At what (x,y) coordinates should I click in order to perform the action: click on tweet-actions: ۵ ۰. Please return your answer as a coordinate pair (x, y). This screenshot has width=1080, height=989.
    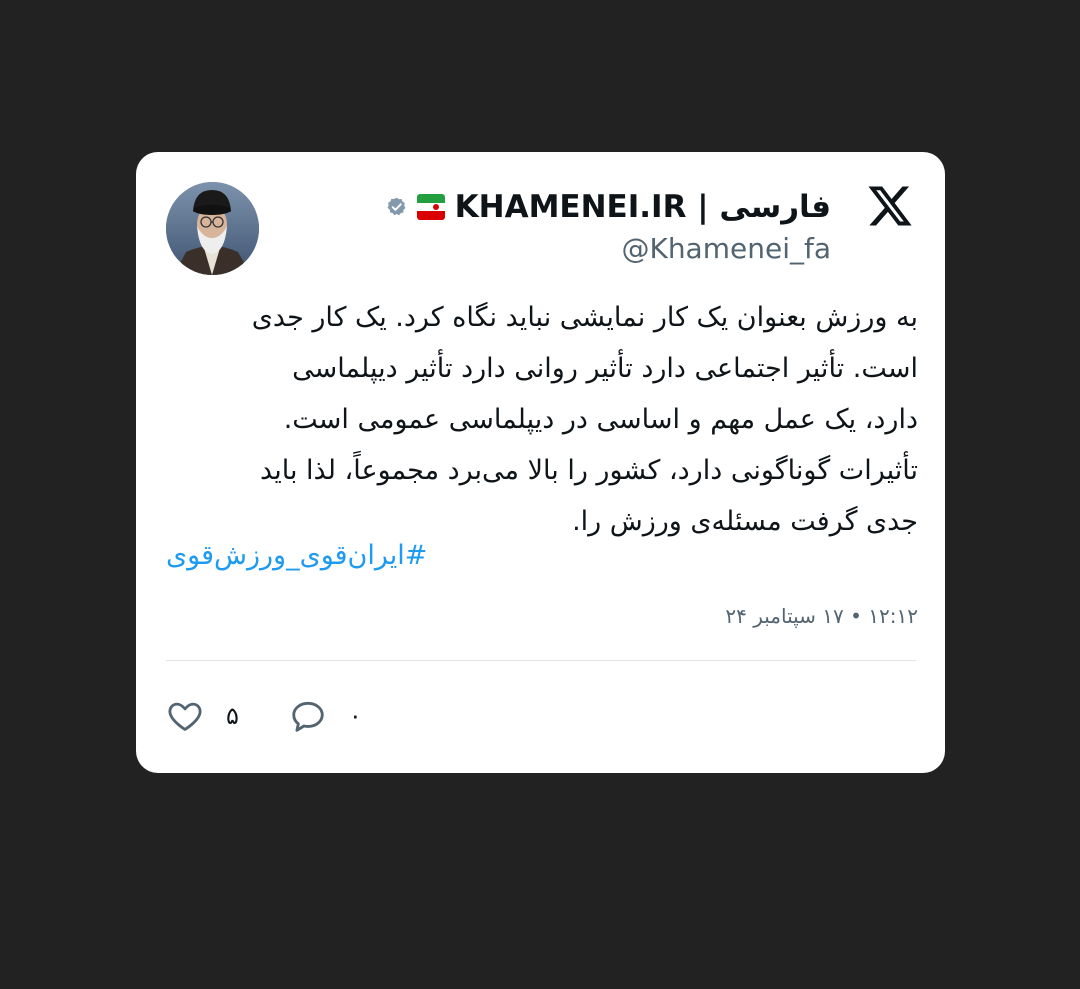
    Looking at the image, I should click on (289, 716).